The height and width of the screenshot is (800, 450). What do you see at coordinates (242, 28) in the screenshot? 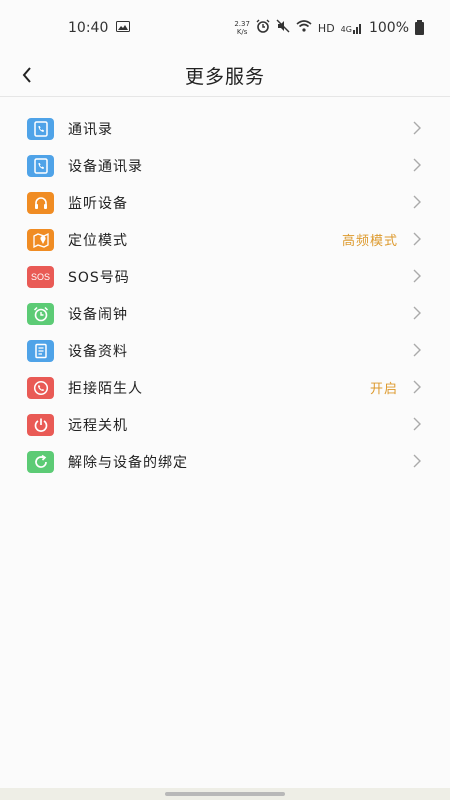
I see `network-speed: 2.37 K/s` at bounding box center [242, 28].